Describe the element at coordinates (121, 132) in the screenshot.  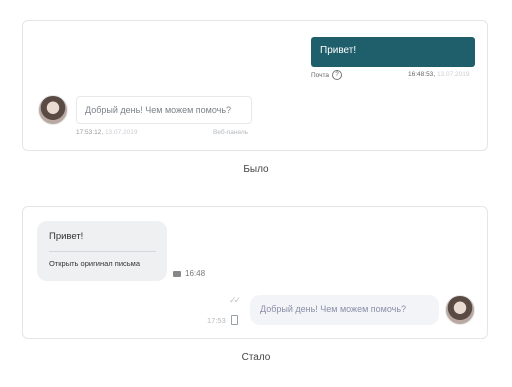
I see `incoming-date: 13.07.2019` at that location.